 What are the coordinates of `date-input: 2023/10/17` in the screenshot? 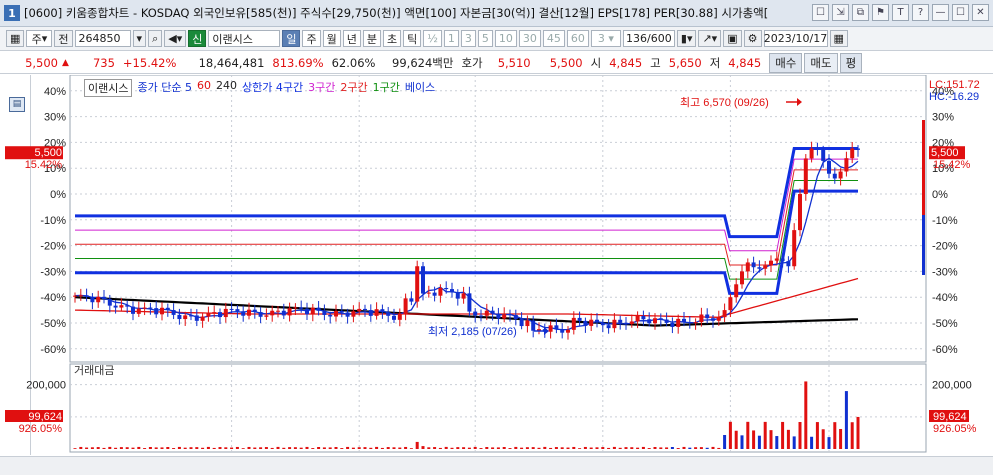 It's located at (795, 38).